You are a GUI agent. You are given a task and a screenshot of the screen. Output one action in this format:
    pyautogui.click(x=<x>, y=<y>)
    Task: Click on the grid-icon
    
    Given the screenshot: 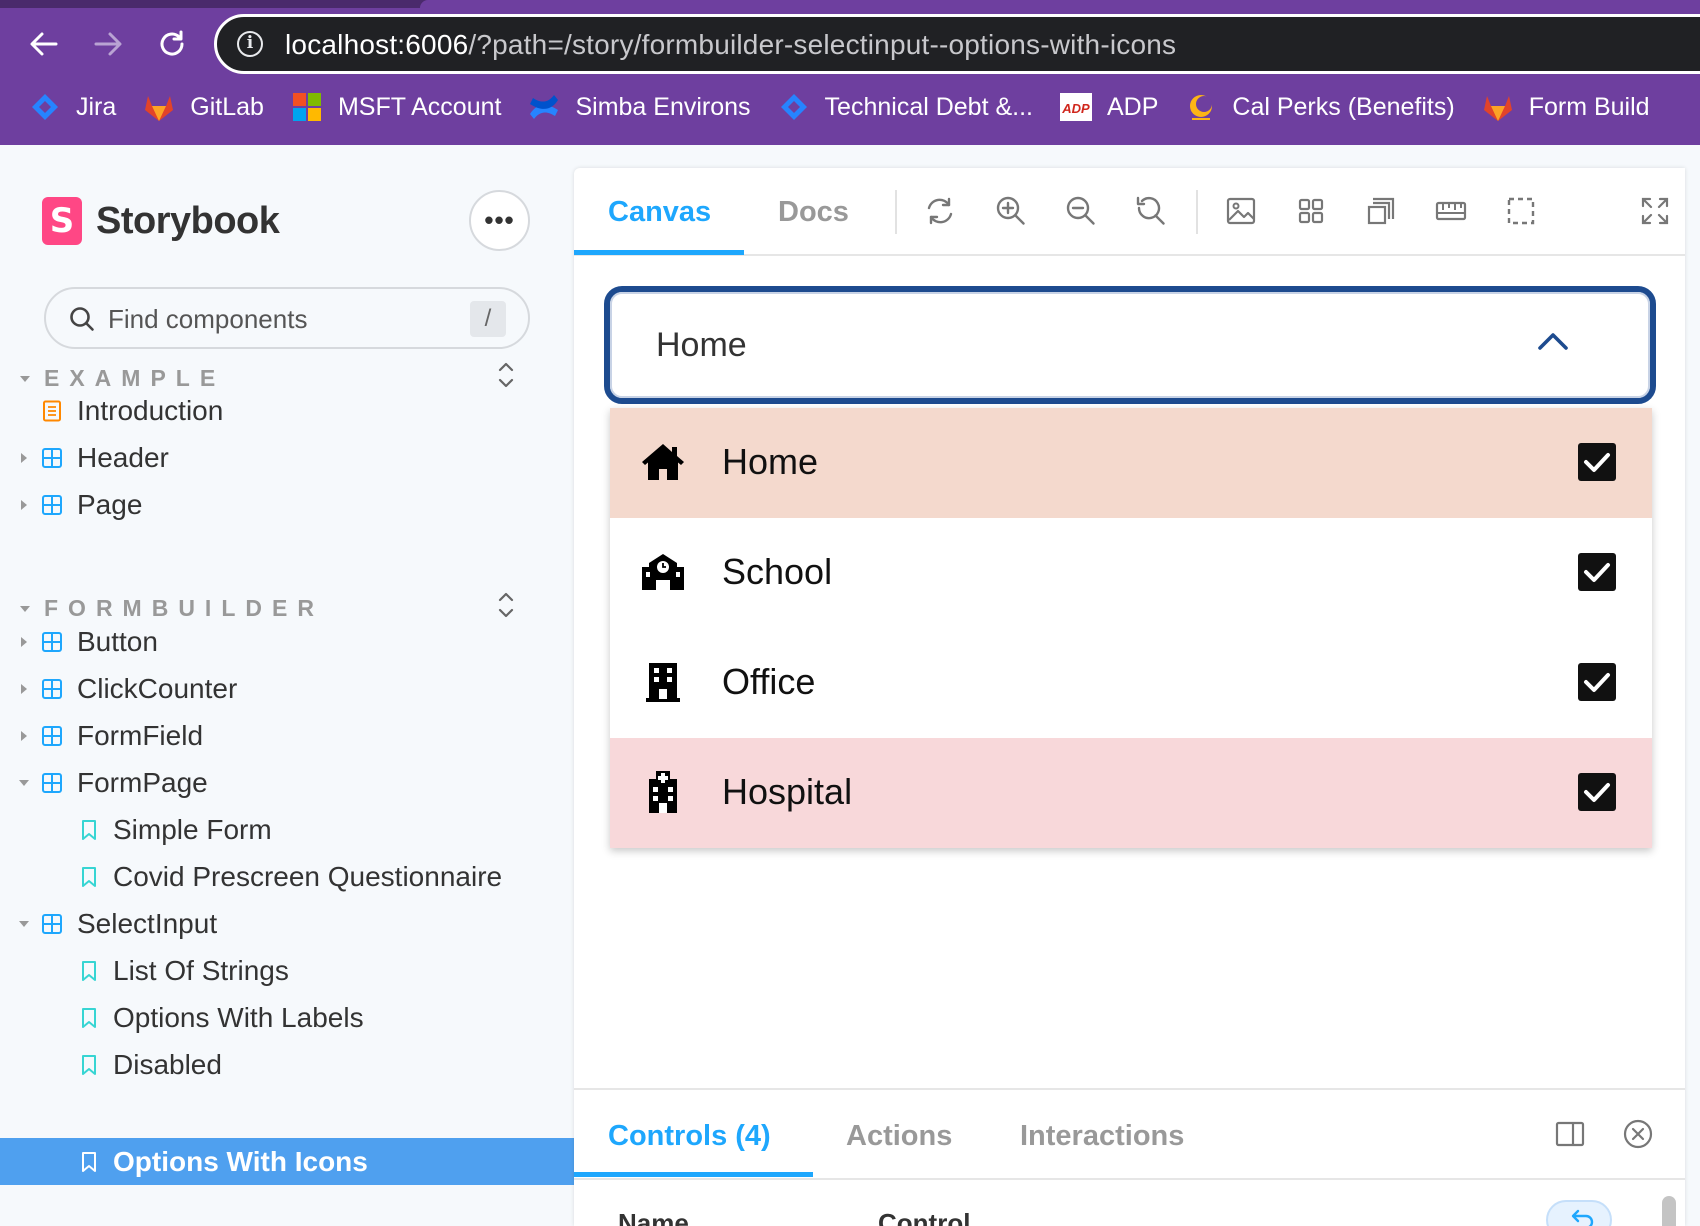 What is the action you would take?
    pyautogui.click(x=1311, y=211)
    